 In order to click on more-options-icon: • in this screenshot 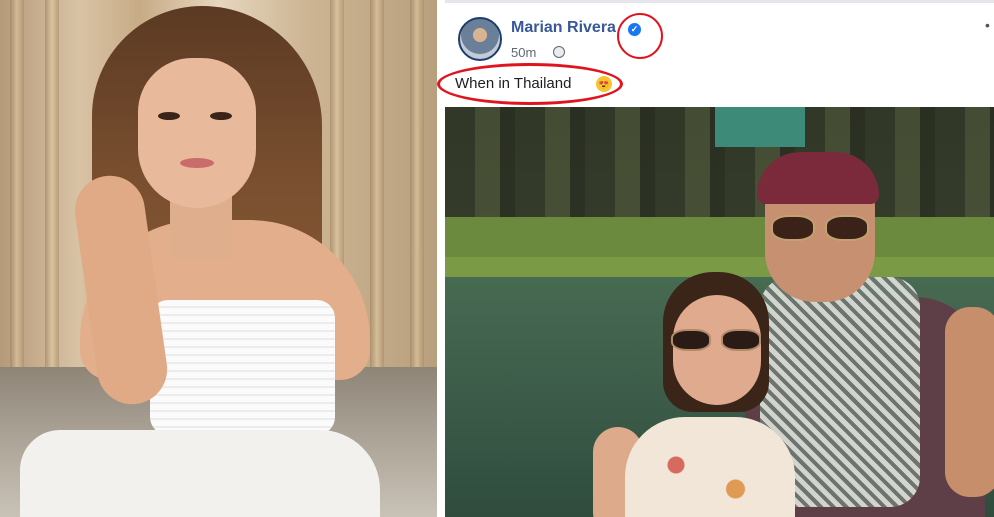, I will do `click(987, 25)`.